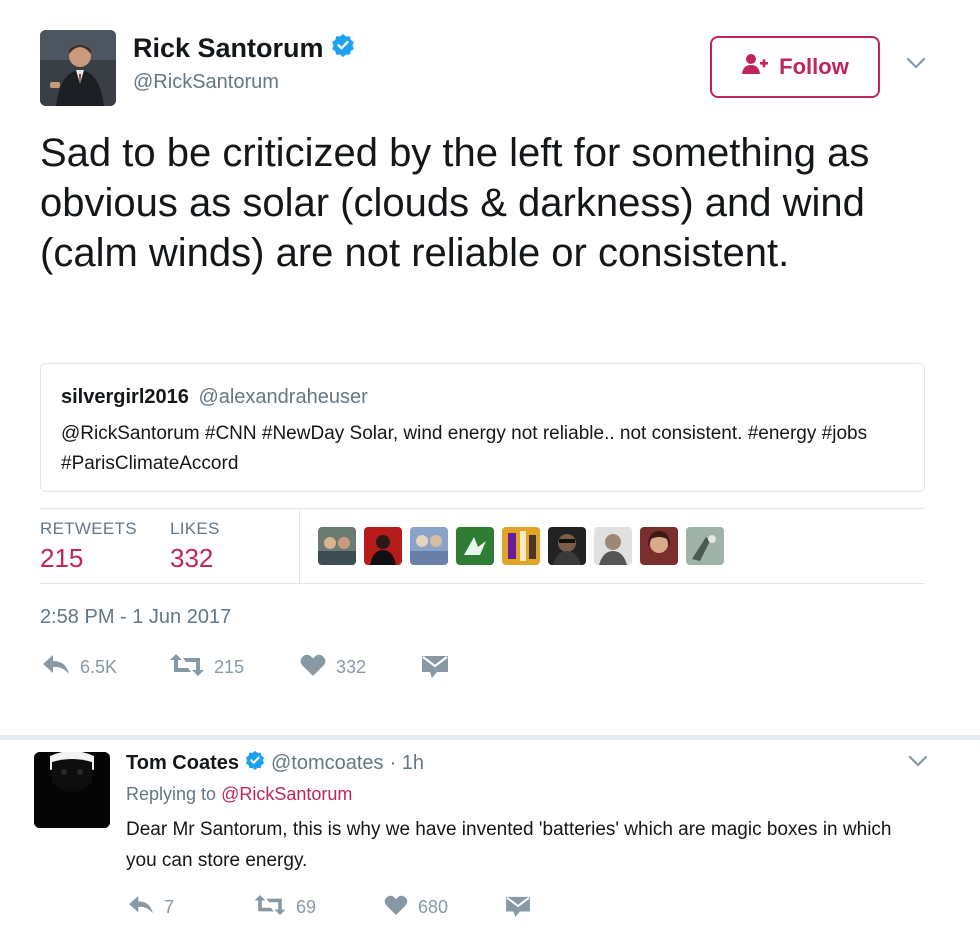  I want to click on replying-to: Replying to @RickSantorum, so click(239, 794).